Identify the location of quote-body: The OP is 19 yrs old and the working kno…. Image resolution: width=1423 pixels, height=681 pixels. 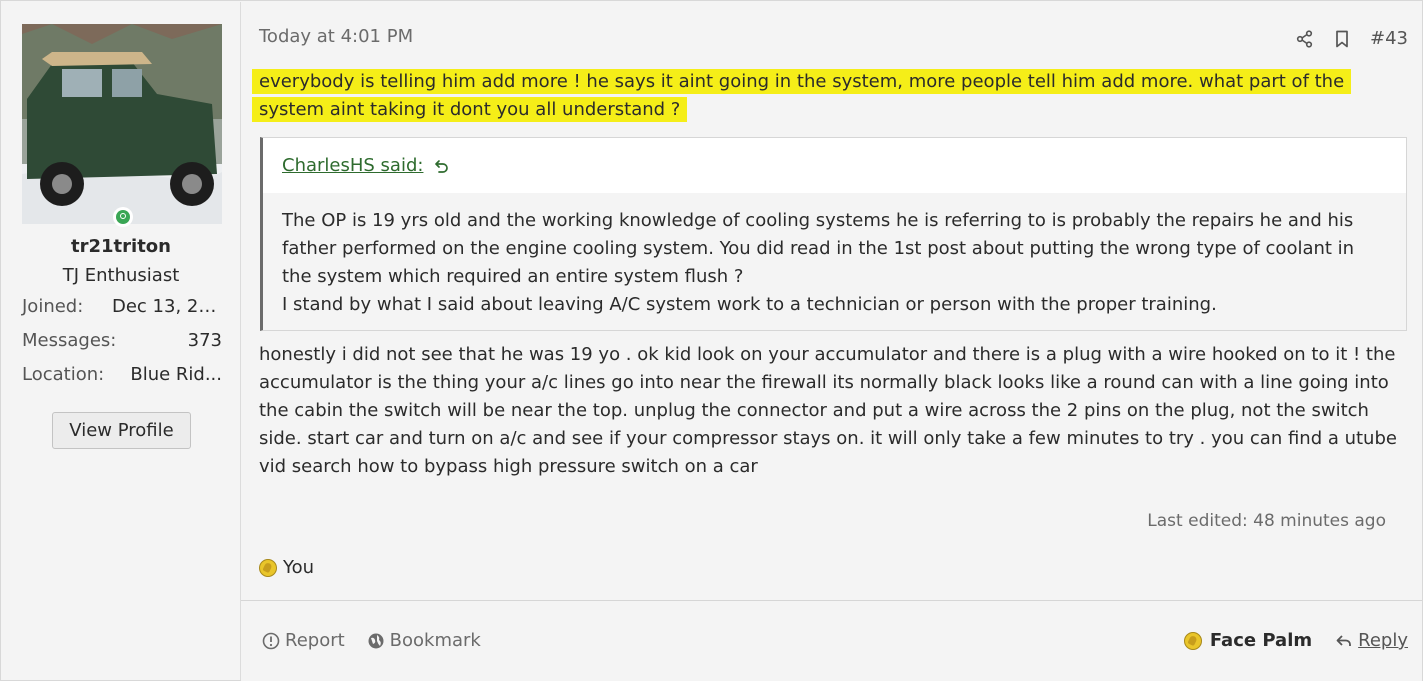
(834, 263).